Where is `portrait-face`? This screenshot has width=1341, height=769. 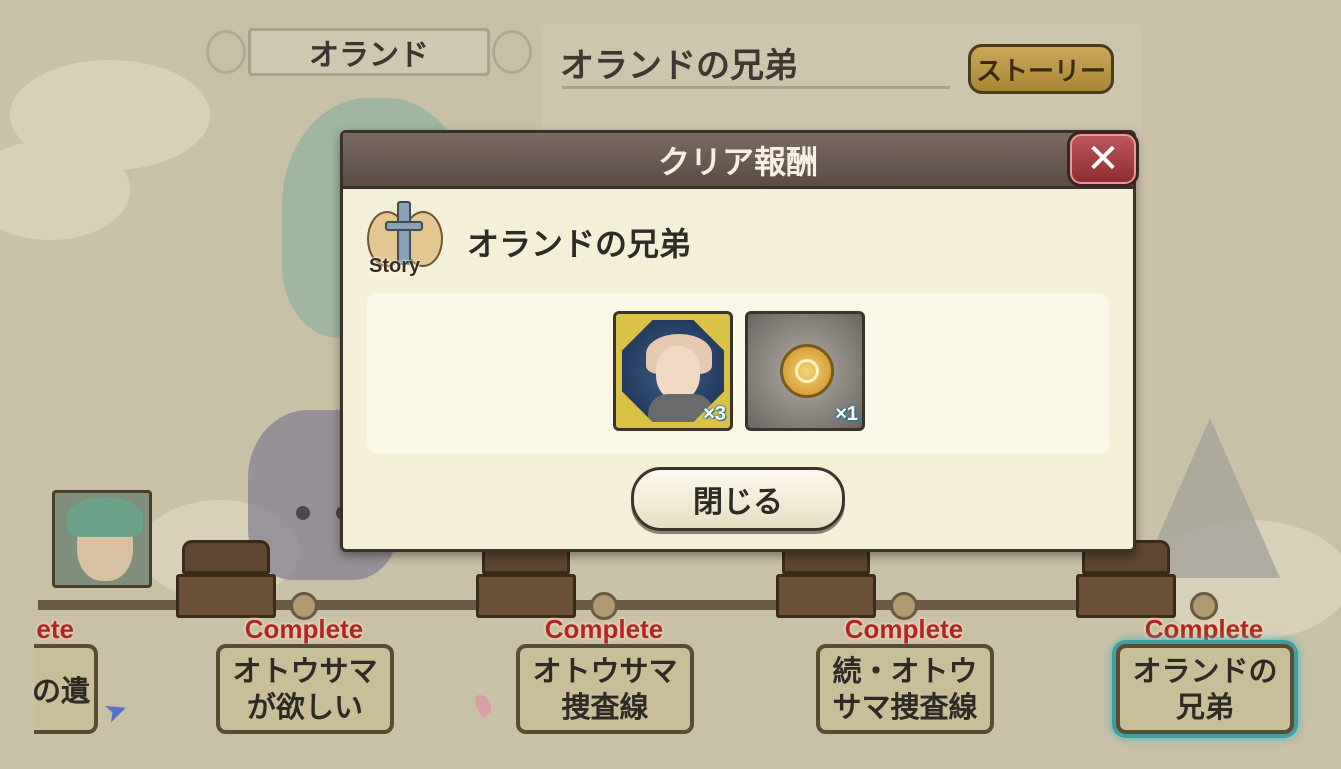
portrait-face is located at coordinates (678, 373).